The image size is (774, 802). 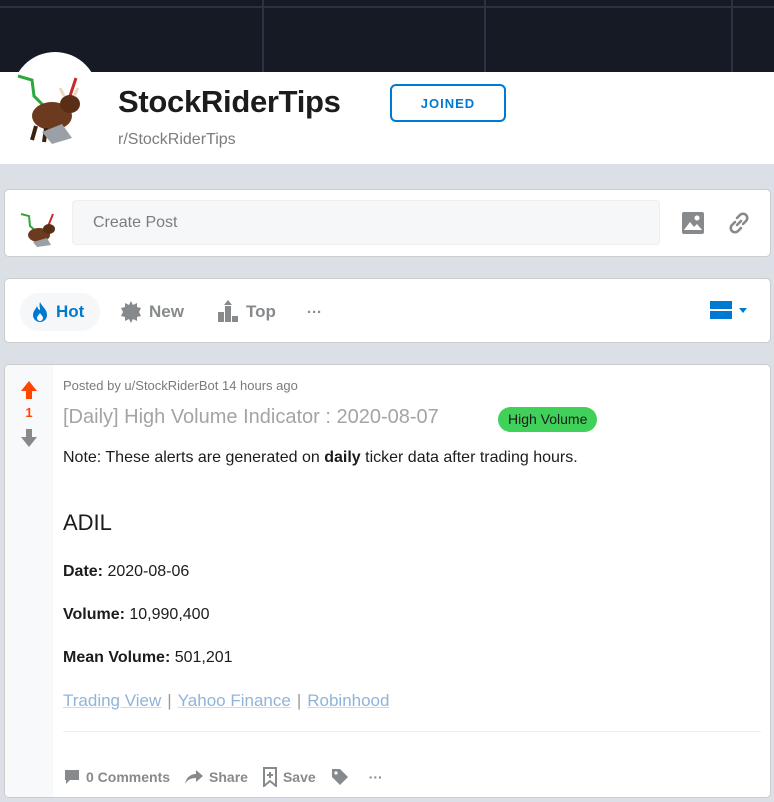 What do you see at coordinates (131, 312) in the screenshot?
I see `starburst-icon` at bounding box center [131, 312].